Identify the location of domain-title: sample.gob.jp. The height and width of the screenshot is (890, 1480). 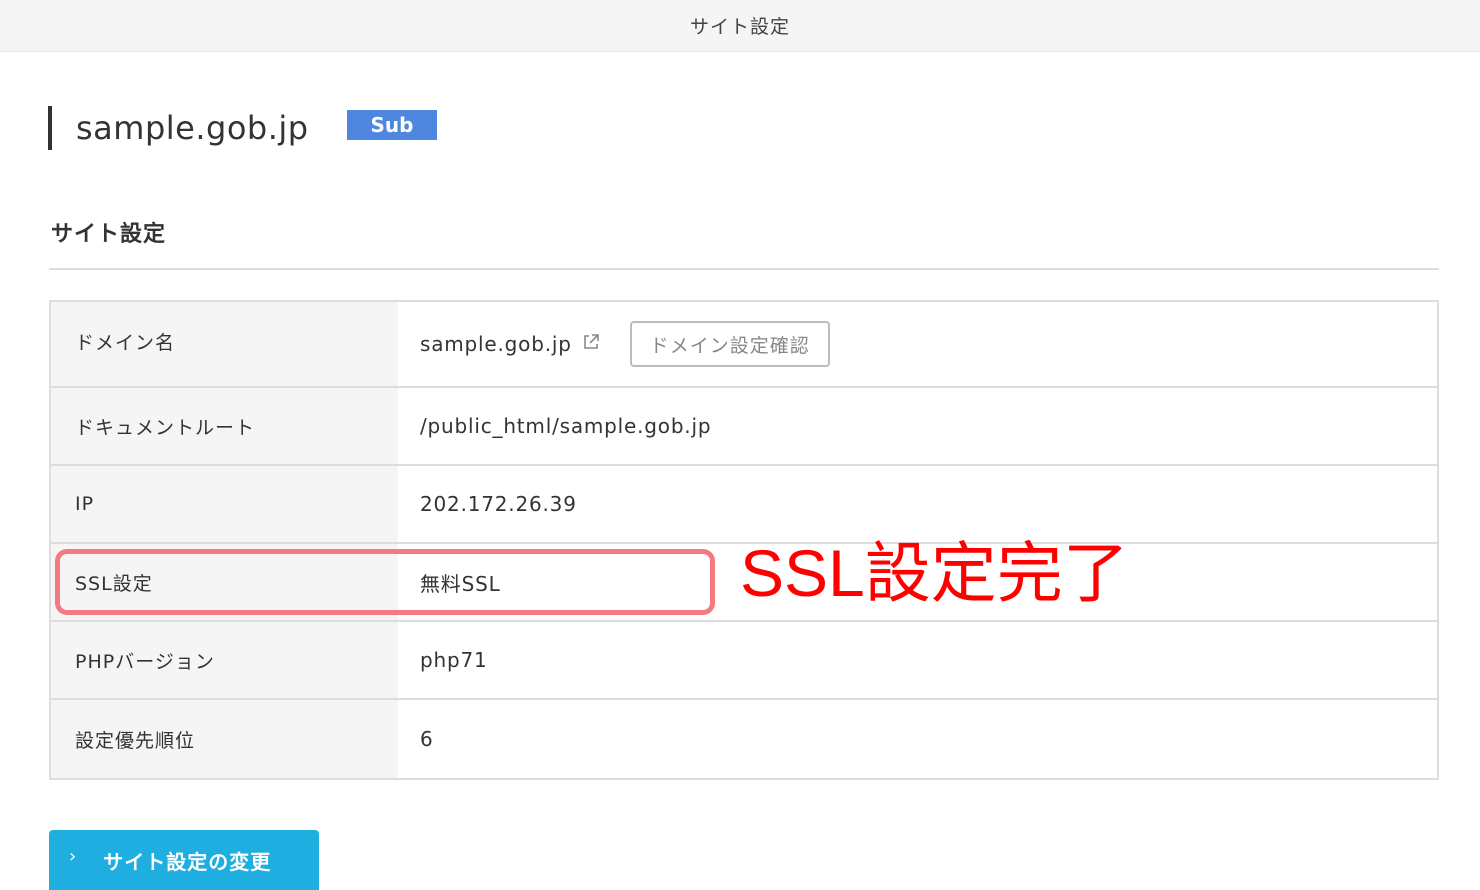
(192, 128).